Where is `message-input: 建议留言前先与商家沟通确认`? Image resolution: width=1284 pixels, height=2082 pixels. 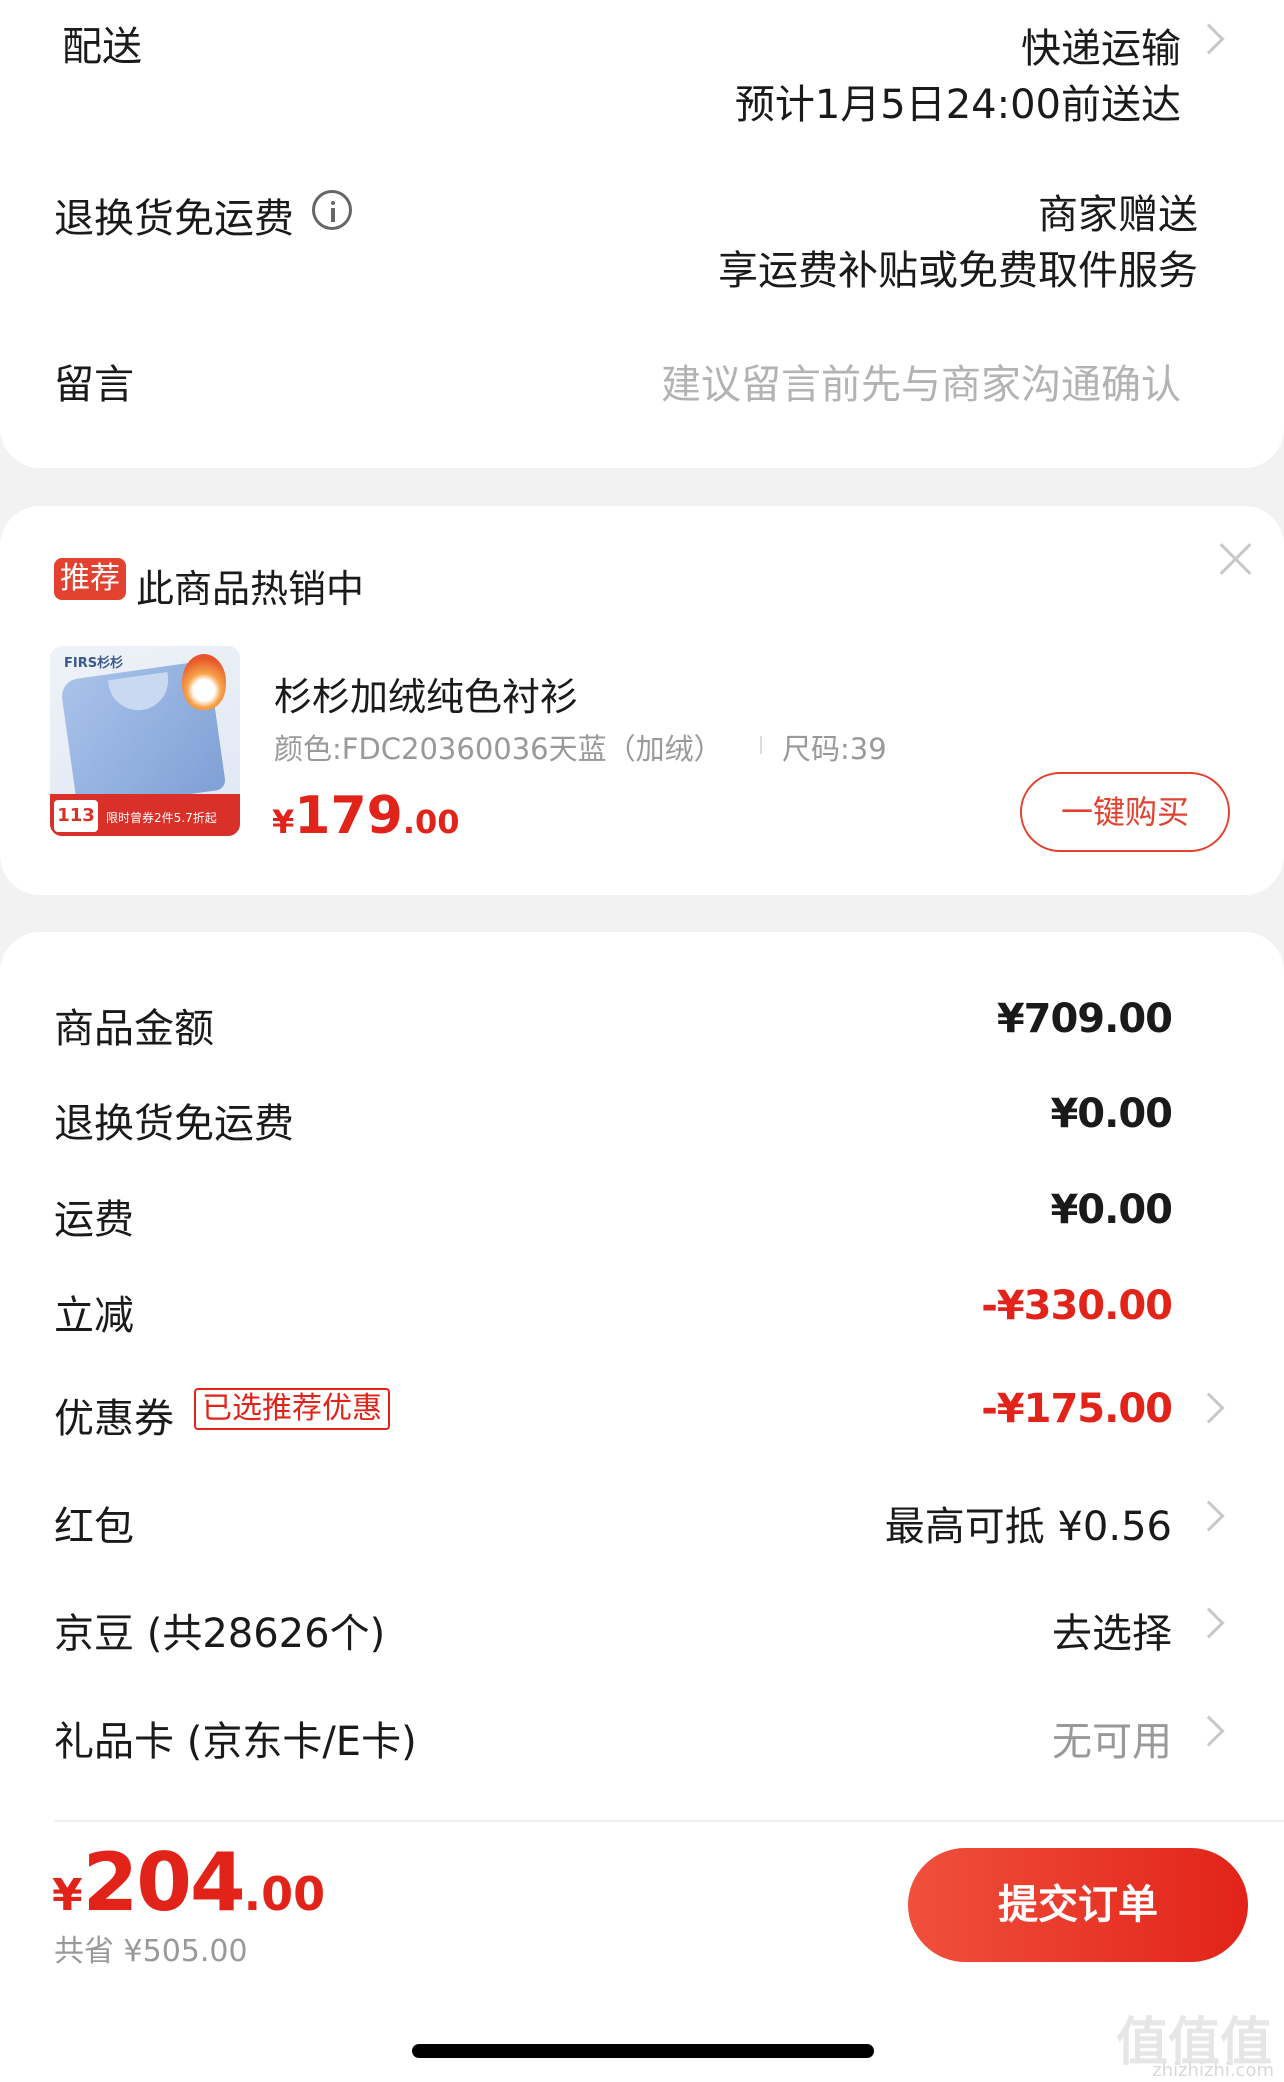
message-input: 建议留言前先与商家沟通确认 is located at coordinates (921, 381).